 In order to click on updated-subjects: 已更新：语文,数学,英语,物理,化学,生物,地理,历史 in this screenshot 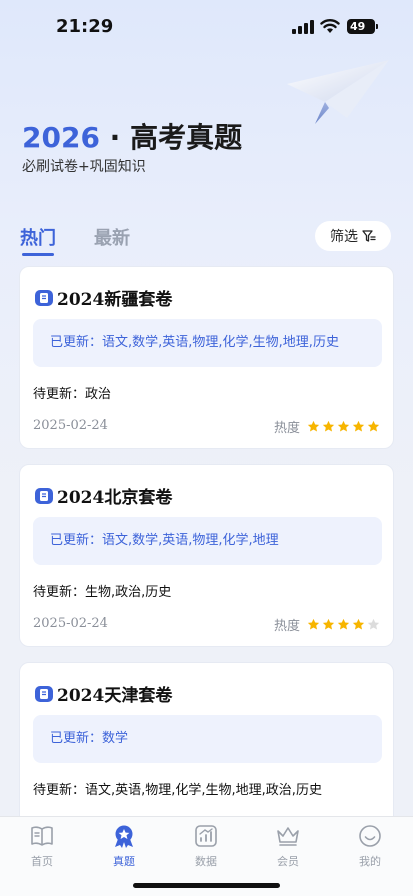, I will do `click(207, 343)`.